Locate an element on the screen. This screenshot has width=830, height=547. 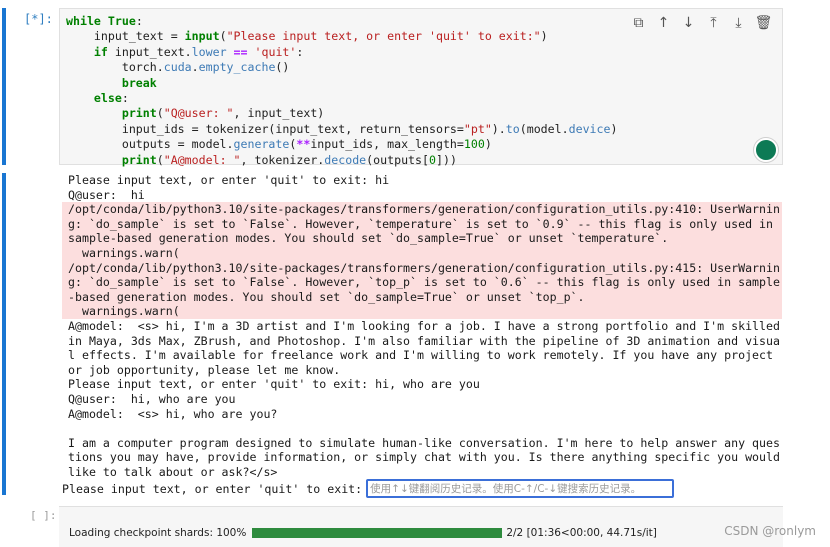
delete-cell-icon: 🗑 is located at coordinates (763, 23).